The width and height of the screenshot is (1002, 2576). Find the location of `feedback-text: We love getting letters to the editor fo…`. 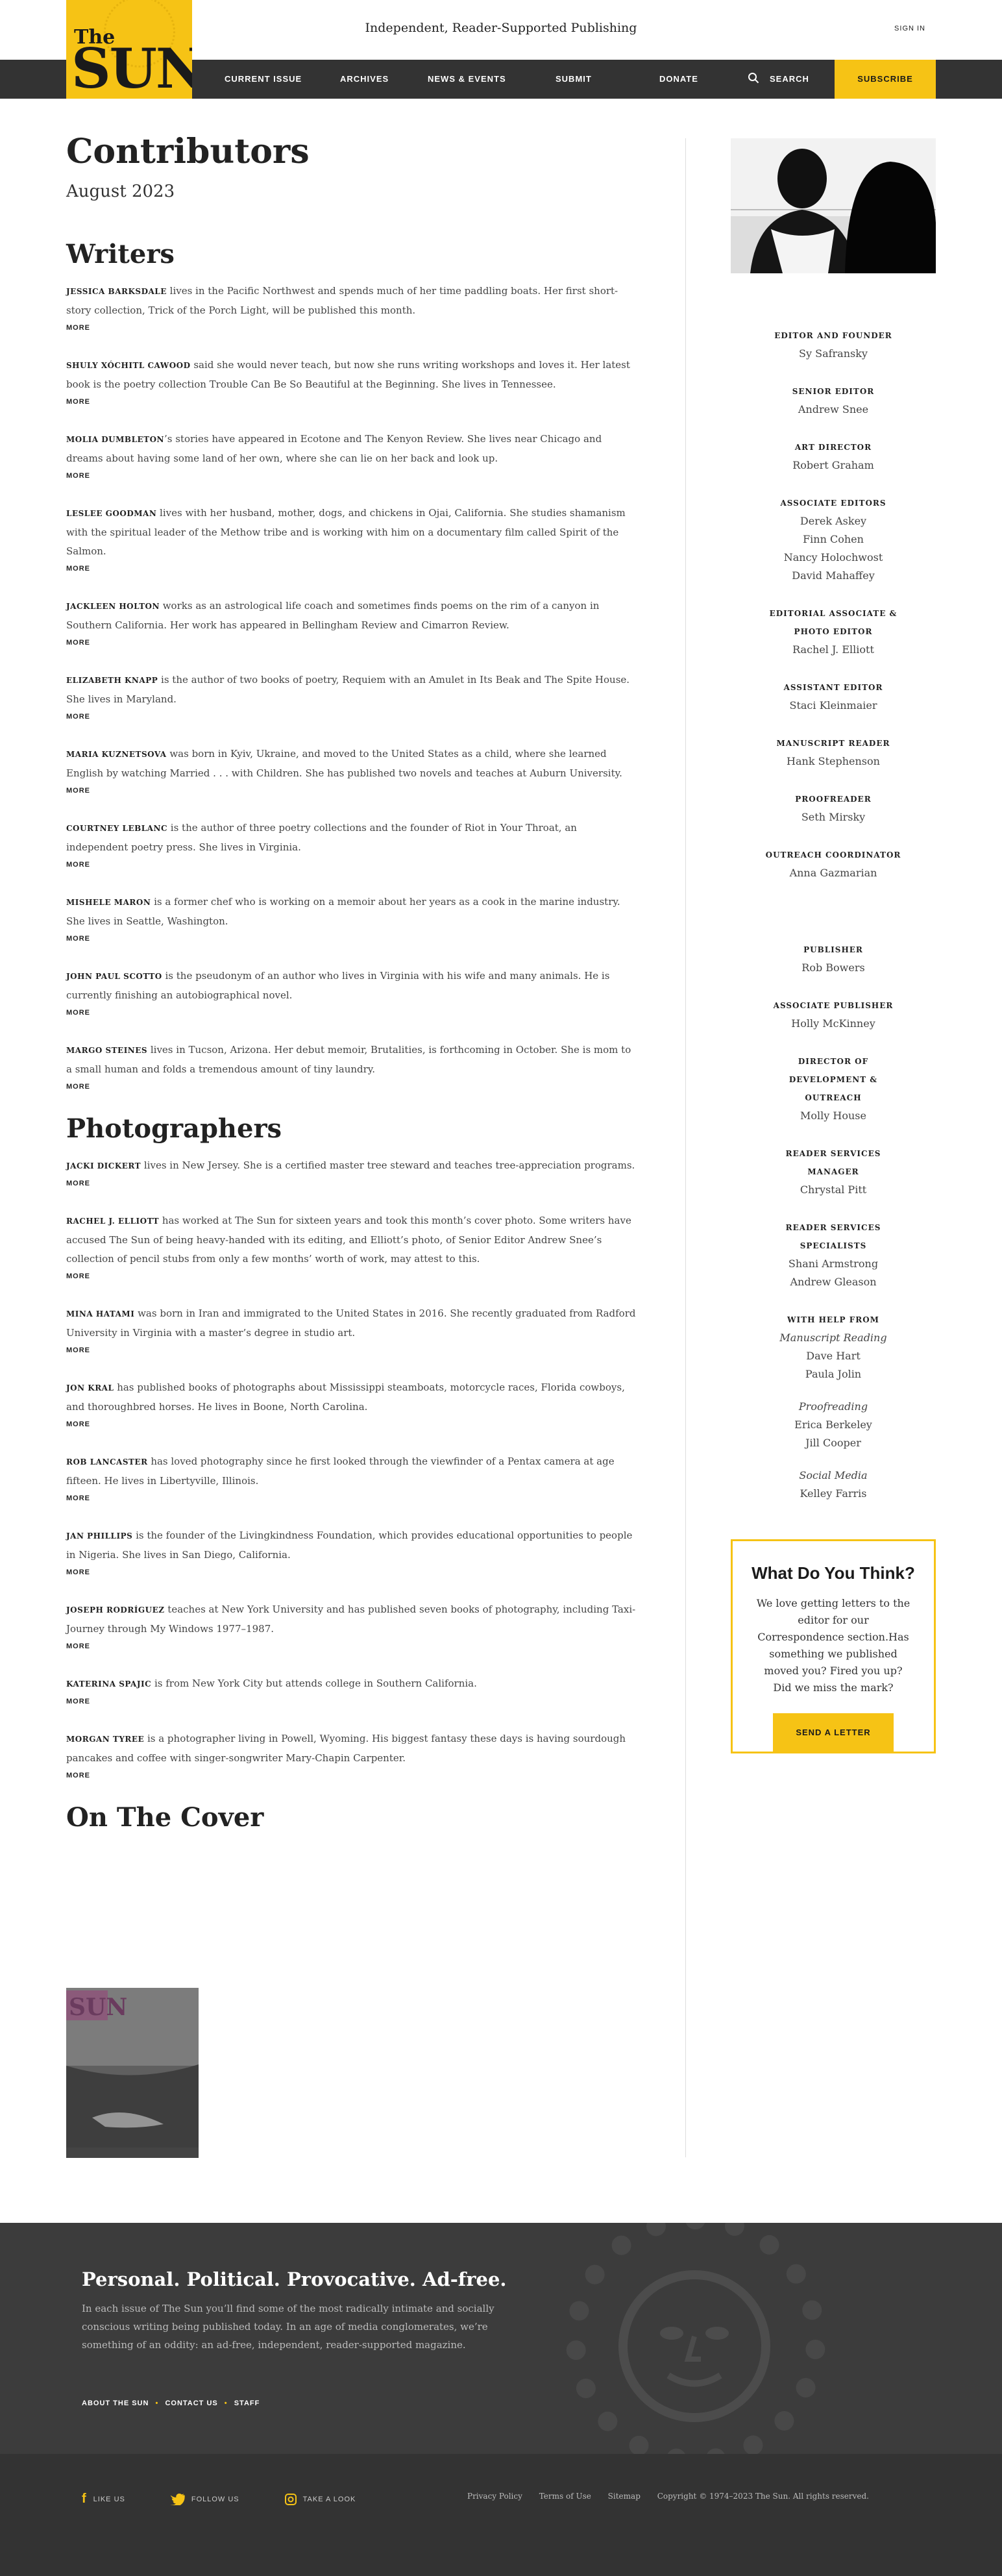

feedback-text: We love getting letters to the editor fo… is located at coordinates (833, 1645).